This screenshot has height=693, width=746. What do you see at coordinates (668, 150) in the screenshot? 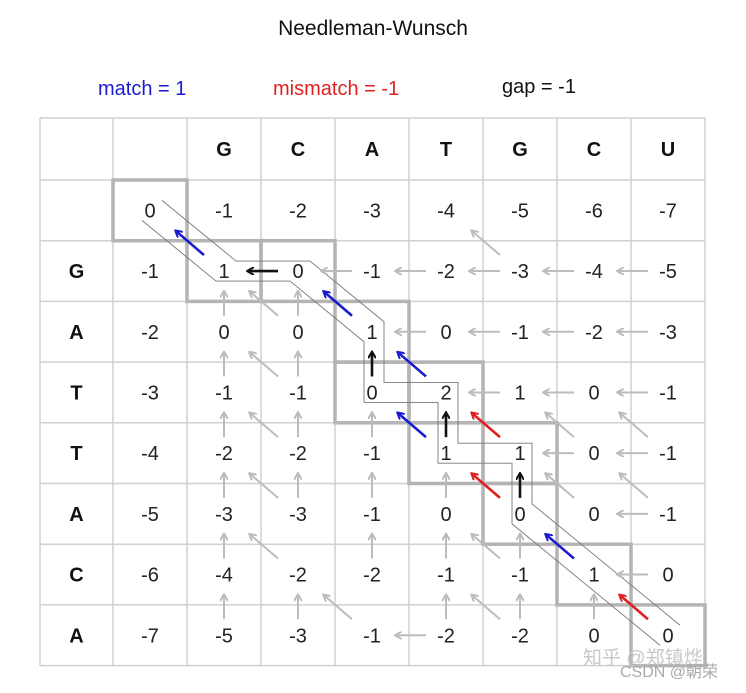
I see `top-sequence-letter: U` at bounding box center [668, 150].